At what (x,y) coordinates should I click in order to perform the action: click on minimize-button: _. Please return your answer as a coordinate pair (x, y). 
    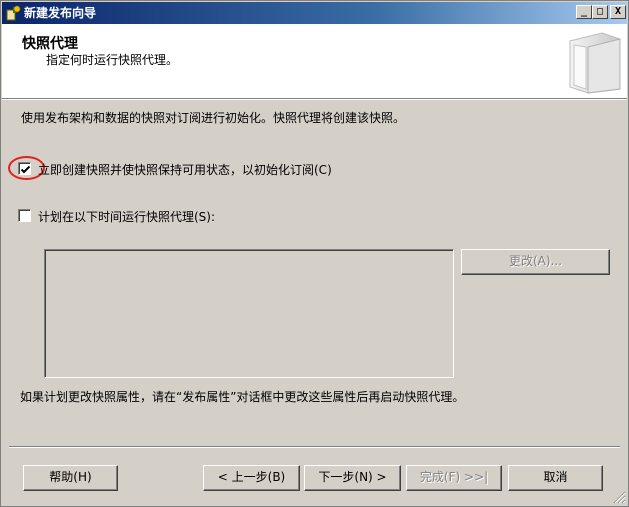
    Looking at the image, I should click on (584, 12).